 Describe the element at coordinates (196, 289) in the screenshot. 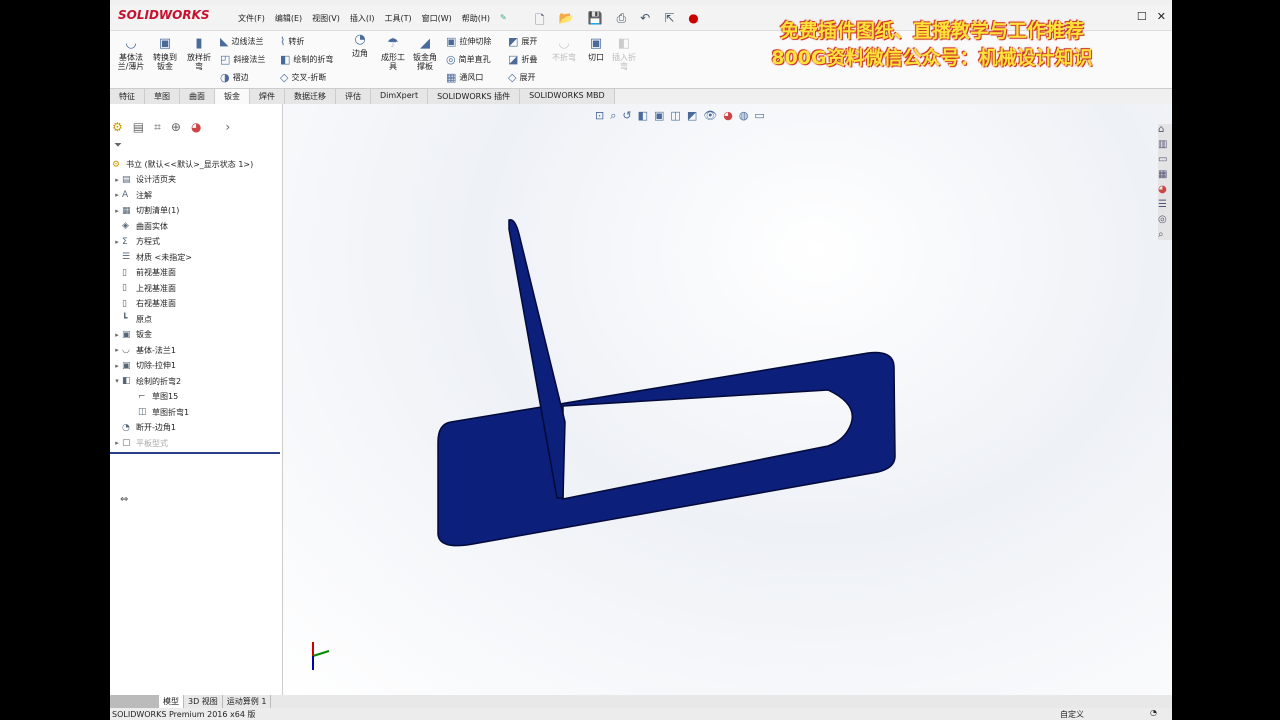

I see `tree-item: ▯ 上视基准面` at that location.